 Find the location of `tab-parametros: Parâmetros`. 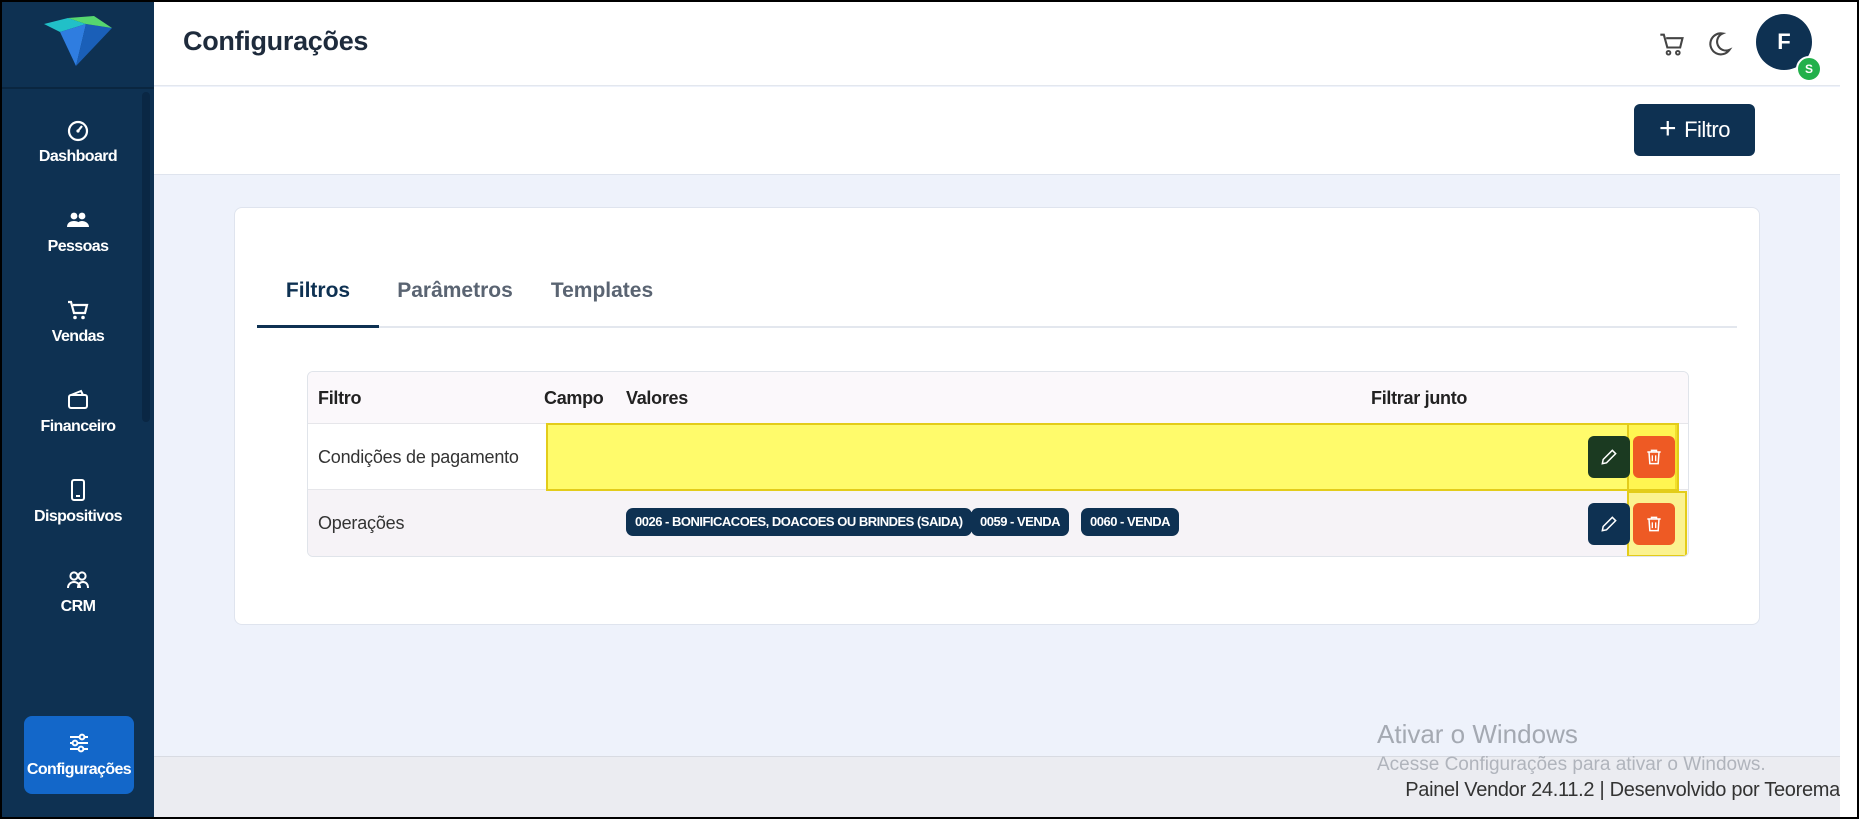

tab-parametros: Parâmetros is located at coordinates (455, 292).